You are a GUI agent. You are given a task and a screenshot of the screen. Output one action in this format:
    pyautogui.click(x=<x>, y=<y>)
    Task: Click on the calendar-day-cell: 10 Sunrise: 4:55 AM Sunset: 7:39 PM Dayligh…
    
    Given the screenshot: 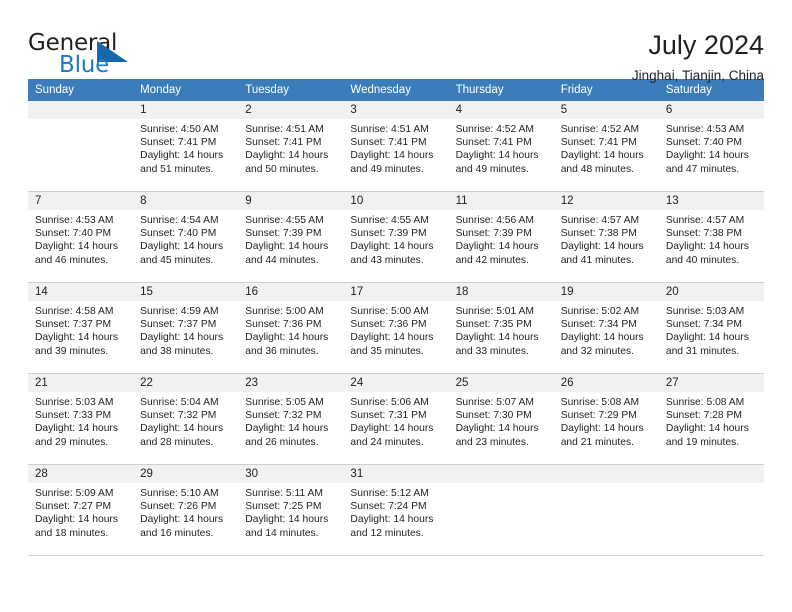 What is the action you would take?
    pyautogui.click(x=396, y=237)
    